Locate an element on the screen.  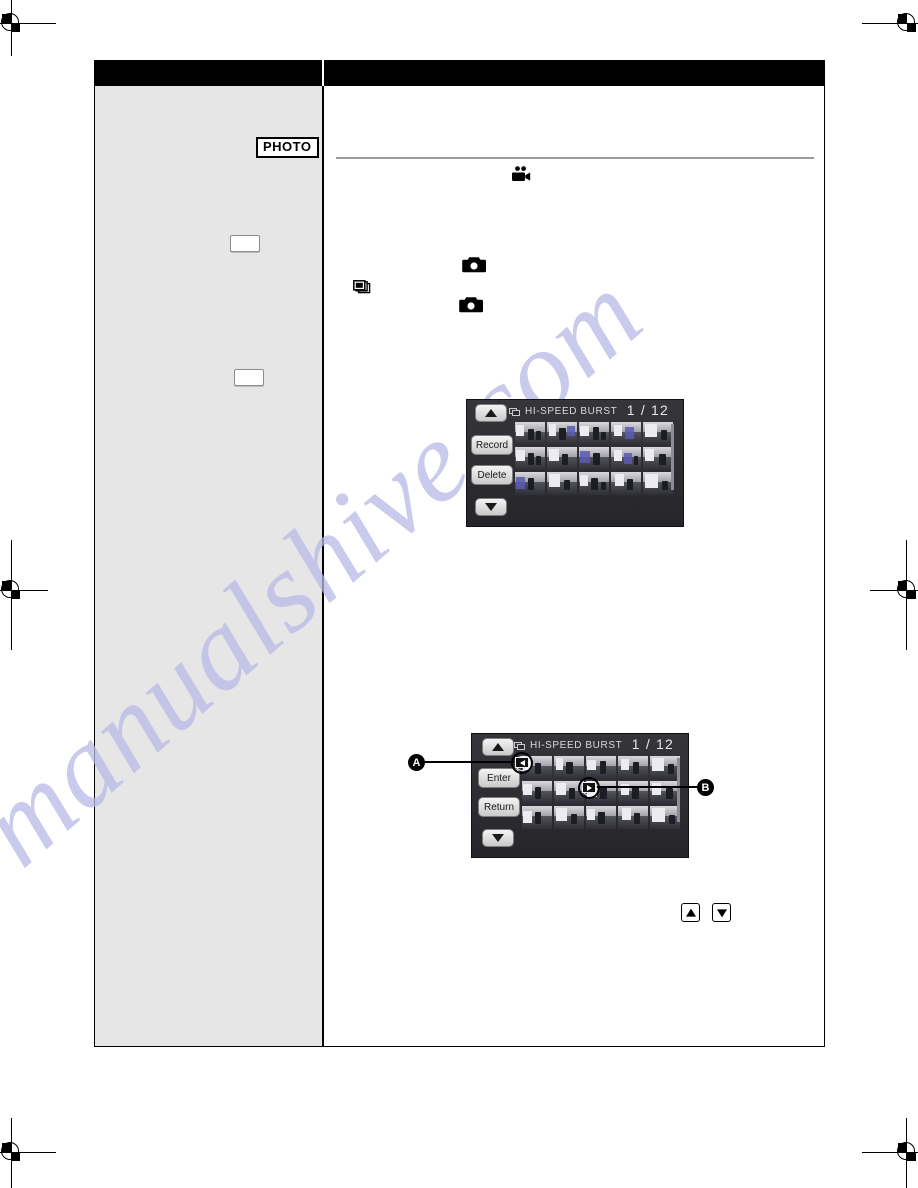
scroll-up-key-glyph is located at coordinates (690, 912).